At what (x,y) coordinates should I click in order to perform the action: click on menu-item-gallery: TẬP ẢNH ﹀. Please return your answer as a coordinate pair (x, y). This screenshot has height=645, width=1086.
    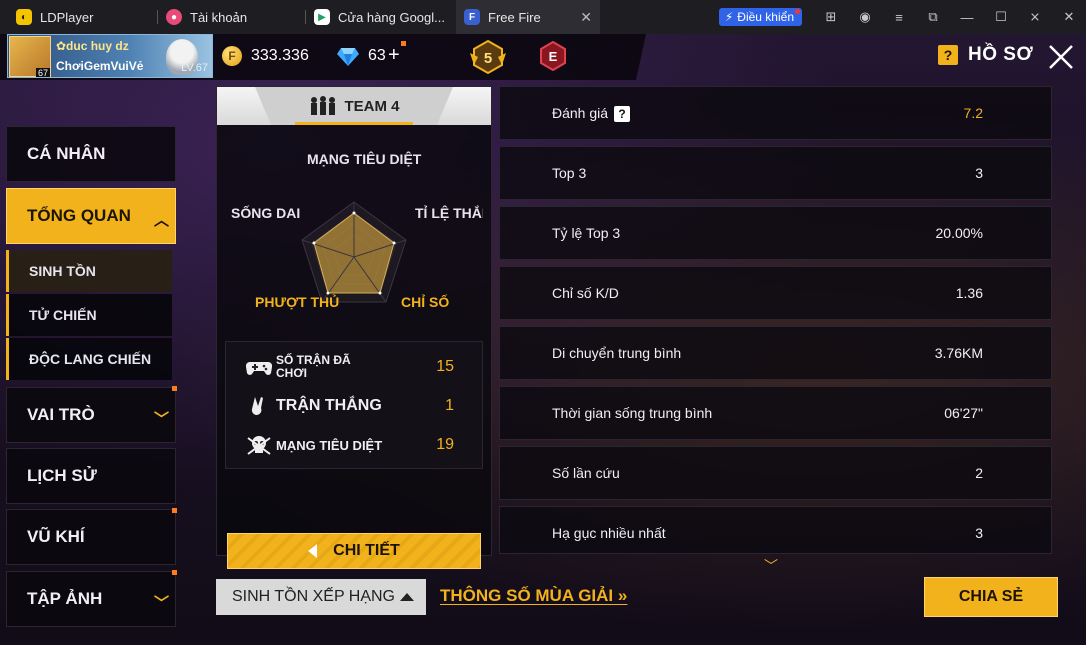
    Looking at the image, I should click on (91, 598).